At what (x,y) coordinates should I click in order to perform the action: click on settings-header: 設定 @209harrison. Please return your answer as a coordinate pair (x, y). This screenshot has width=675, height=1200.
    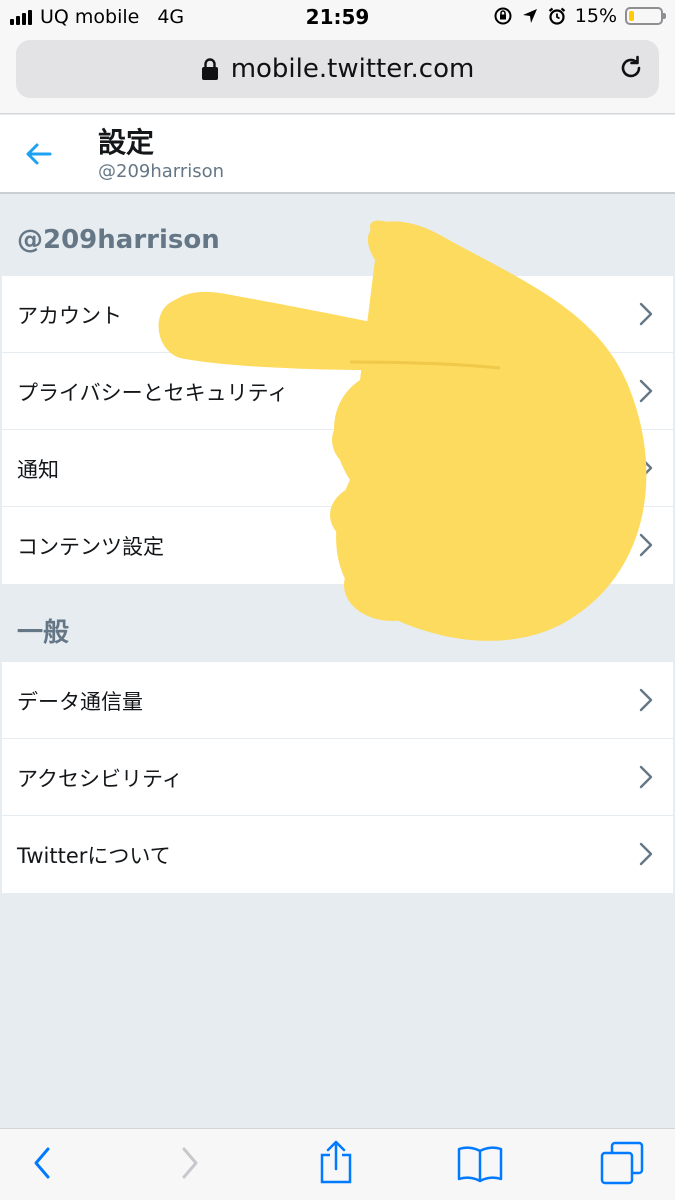
    Looking at the image, I should click on (337, 154).